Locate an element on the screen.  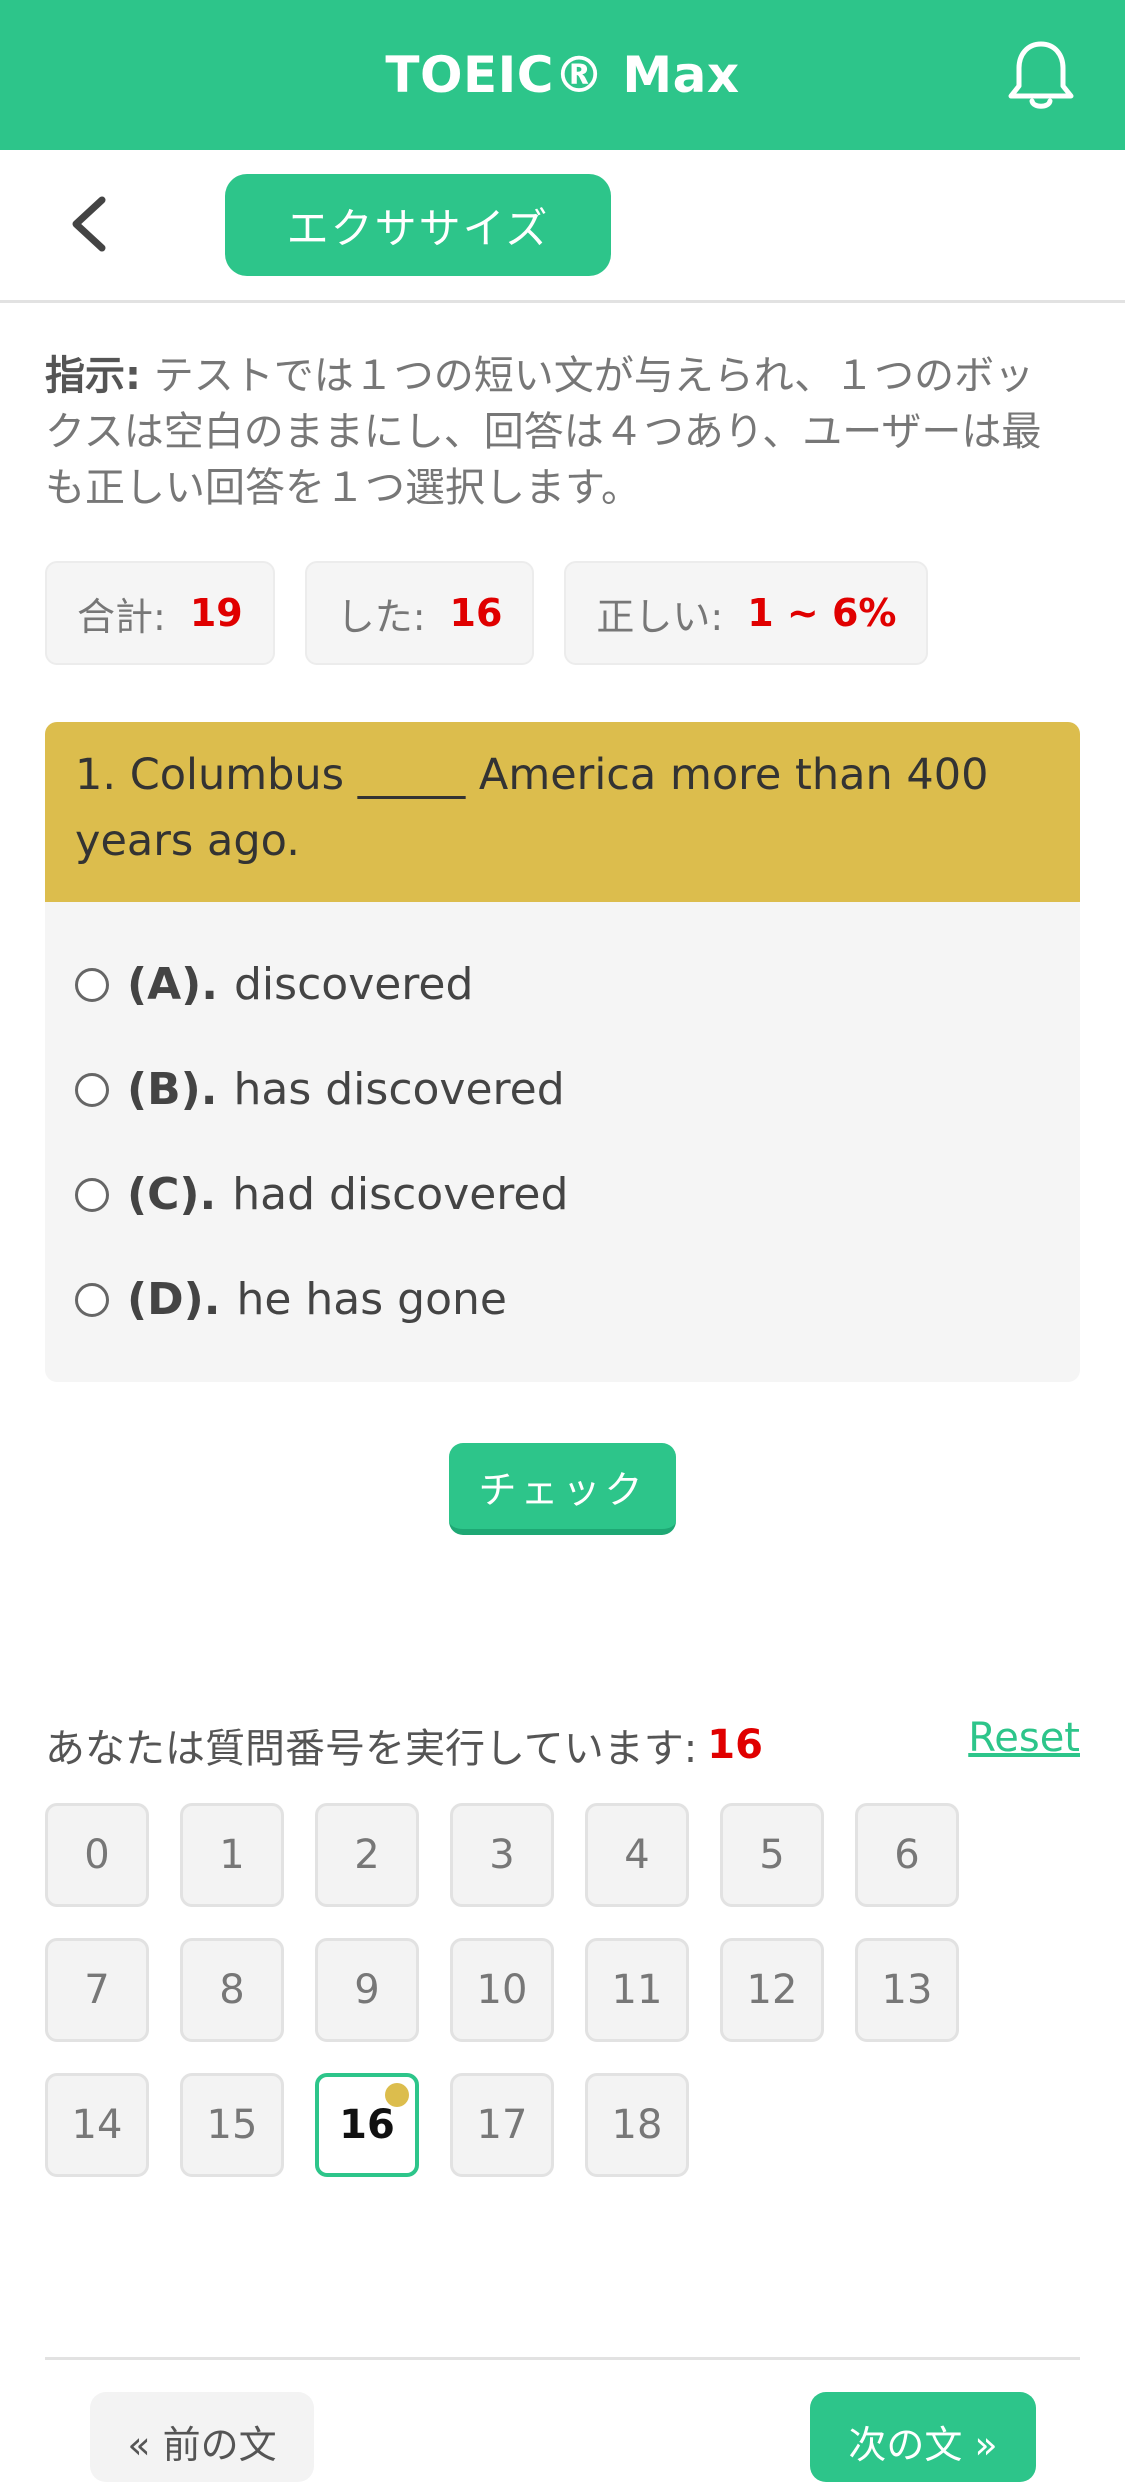
question-number-7: 7 is located at coordinates (97, 1990).